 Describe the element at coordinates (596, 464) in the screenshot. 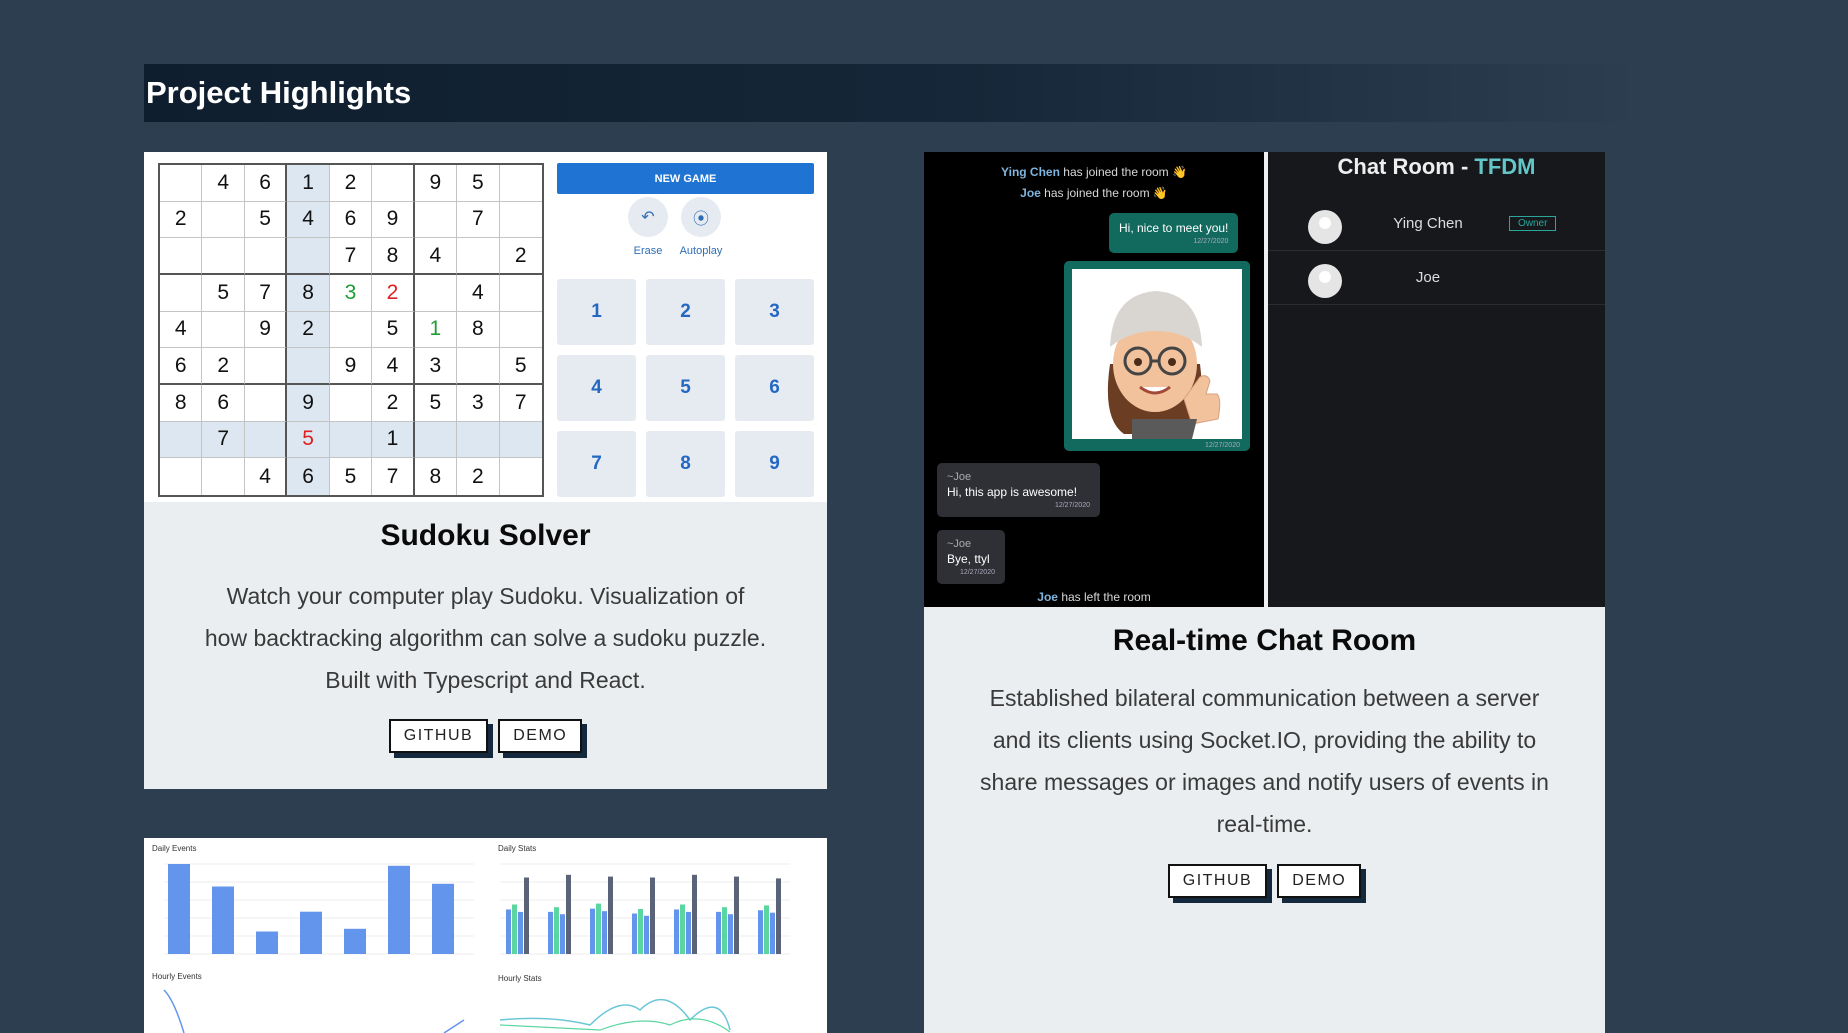

I see `numpad-key: 7` at that location.